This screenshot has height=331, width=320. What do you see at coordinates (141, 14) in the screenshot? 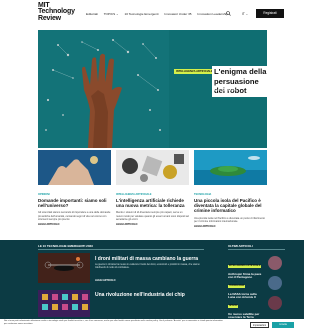
I see `nav-item-10-tecnologie: 10 Tecnologie Emergenti` at bounding box center [141, 14].